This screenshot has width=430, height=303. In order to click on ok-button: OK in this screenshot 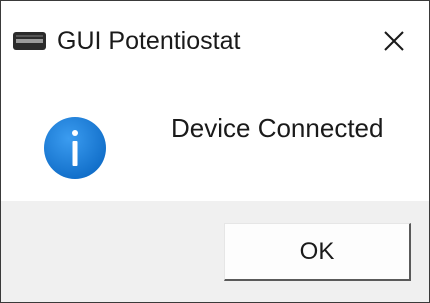, I will do `click(317, 252)`.